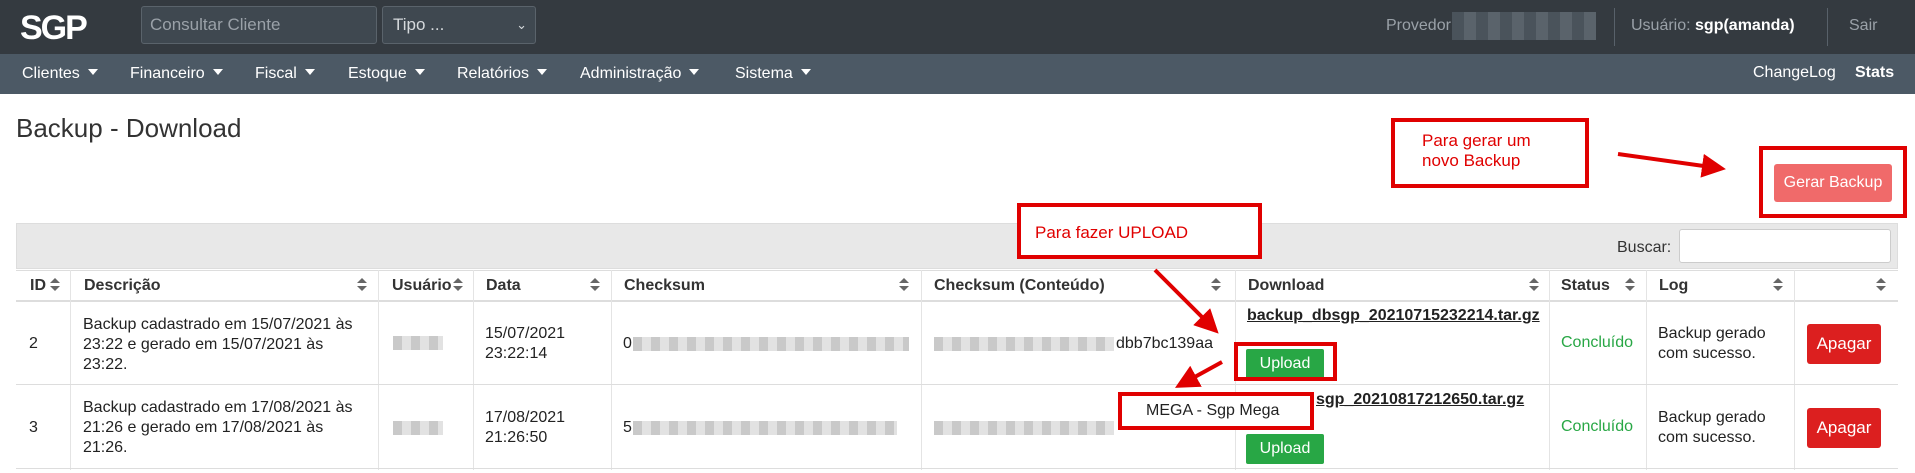  Describe the element at coordinates (1439, 270) in the screenshot. I see `annotation-arrows` at that location.